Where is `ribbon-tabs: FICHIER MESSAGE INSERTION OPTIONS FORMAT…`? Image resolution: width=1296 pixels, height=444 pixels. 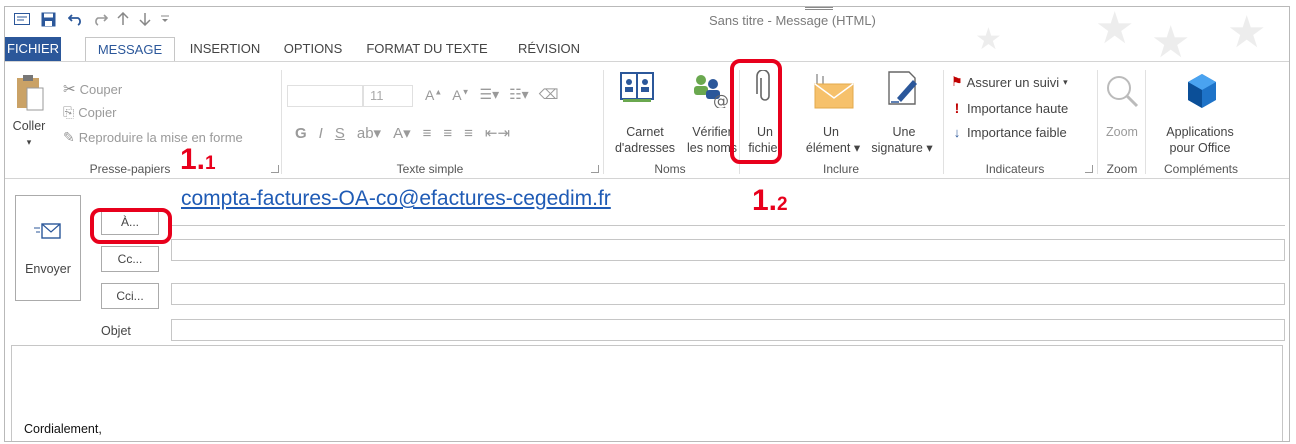 ribbon-tabs: FICHIER MESSAGE INSERTION OPTIONS FORMAT… is located at coordinates (647, 49).